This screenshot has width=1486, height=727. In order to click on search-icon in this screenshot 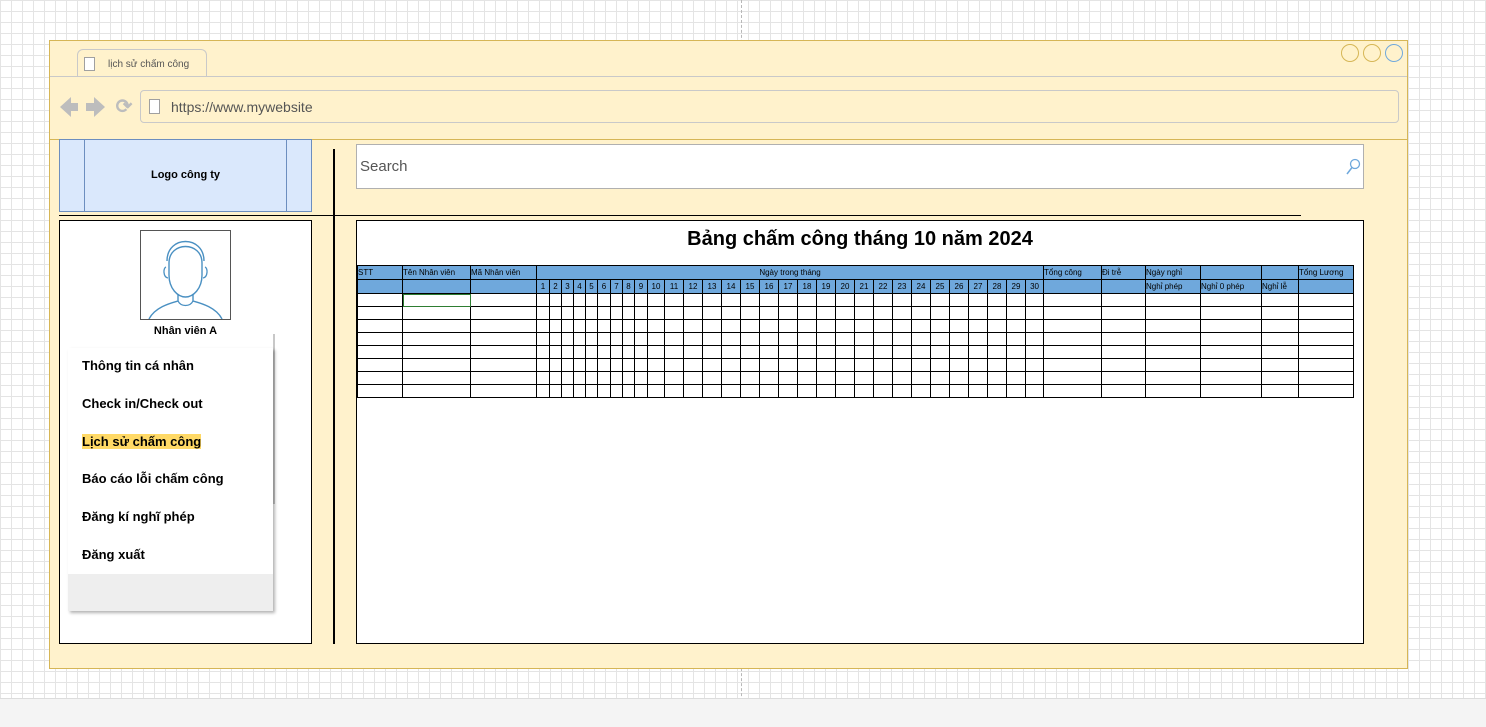, I will do `click(1353, 167)`.